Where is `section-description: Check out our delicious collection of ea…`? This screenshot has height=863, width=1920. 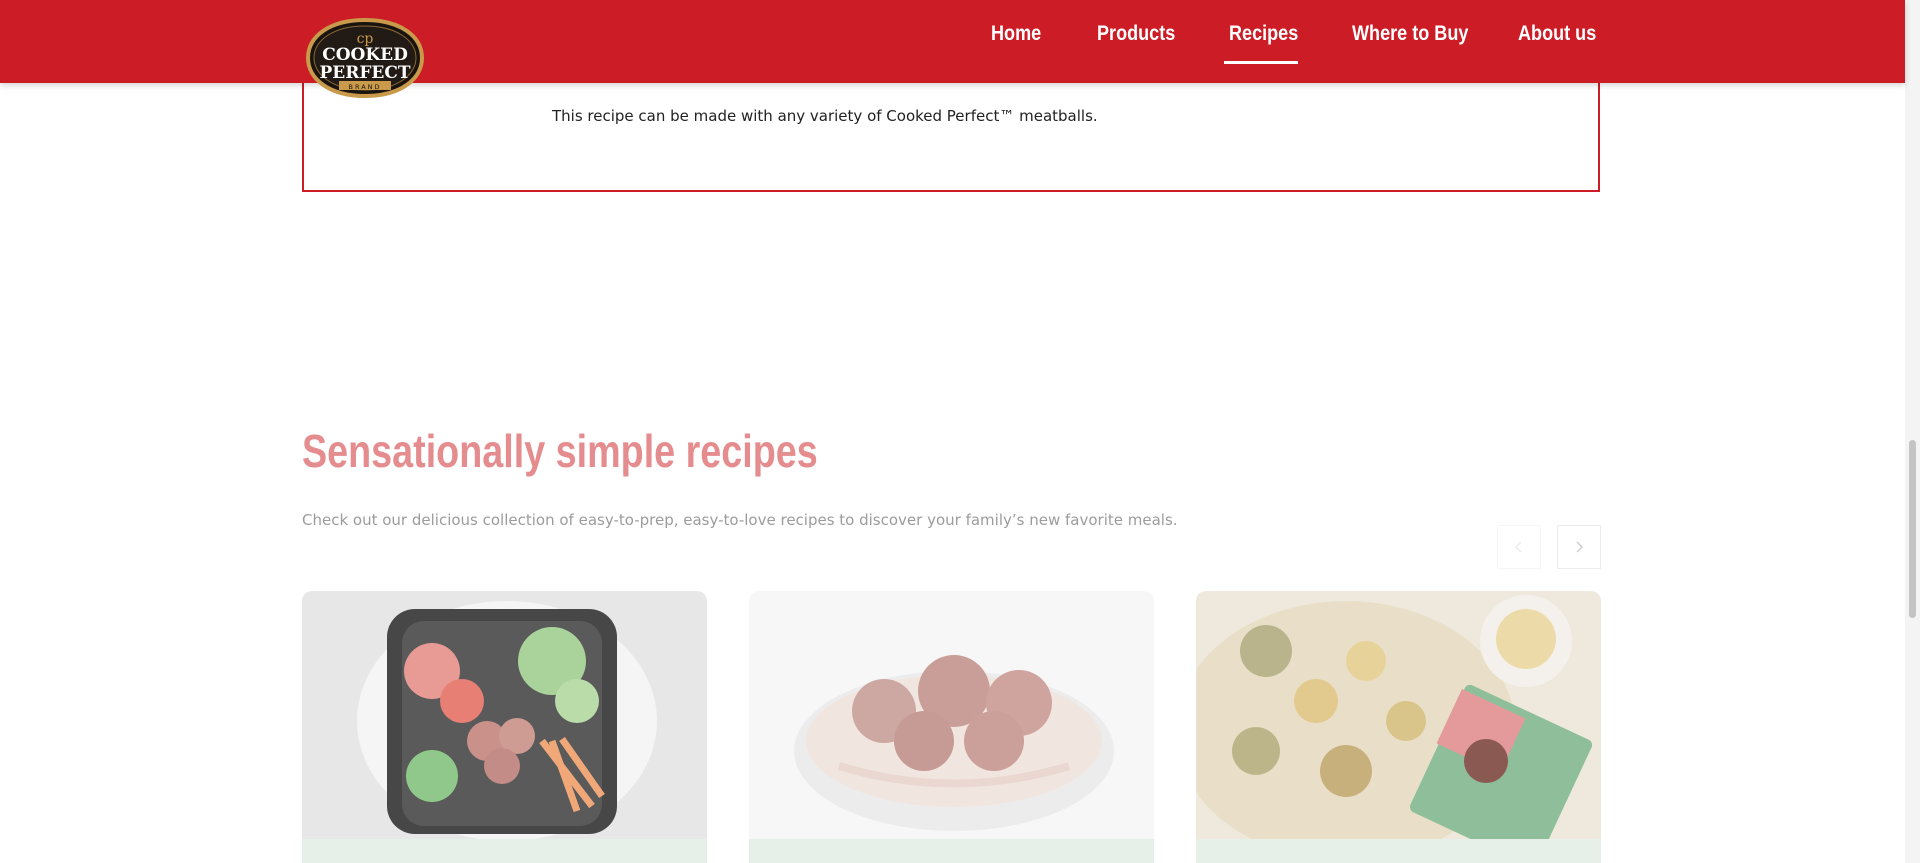 section-description: Check out our delicious collection of ea… is located at coordinates (740, 520).